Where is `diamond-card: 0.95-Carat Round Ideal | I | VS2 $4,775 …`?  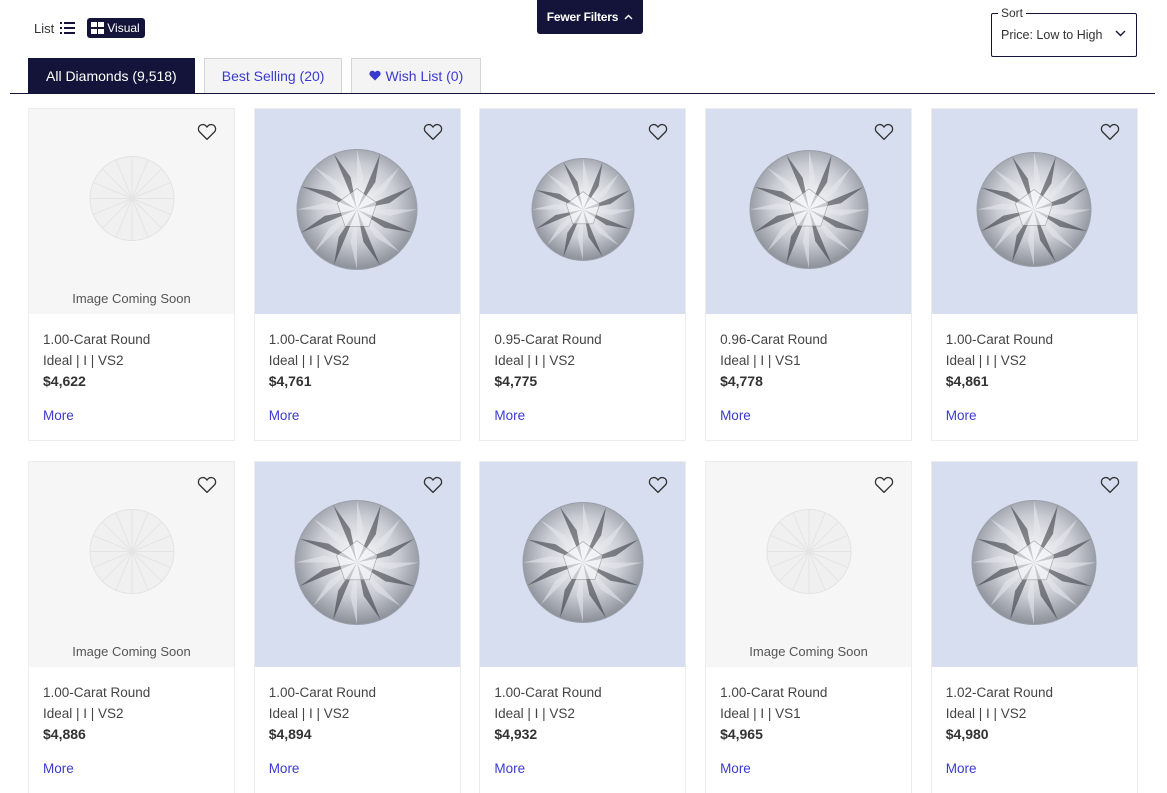 diamond-card: 0.95-Carat Round Ideal | I | VS2 $4,775 … is located at coordinates (583, 274).